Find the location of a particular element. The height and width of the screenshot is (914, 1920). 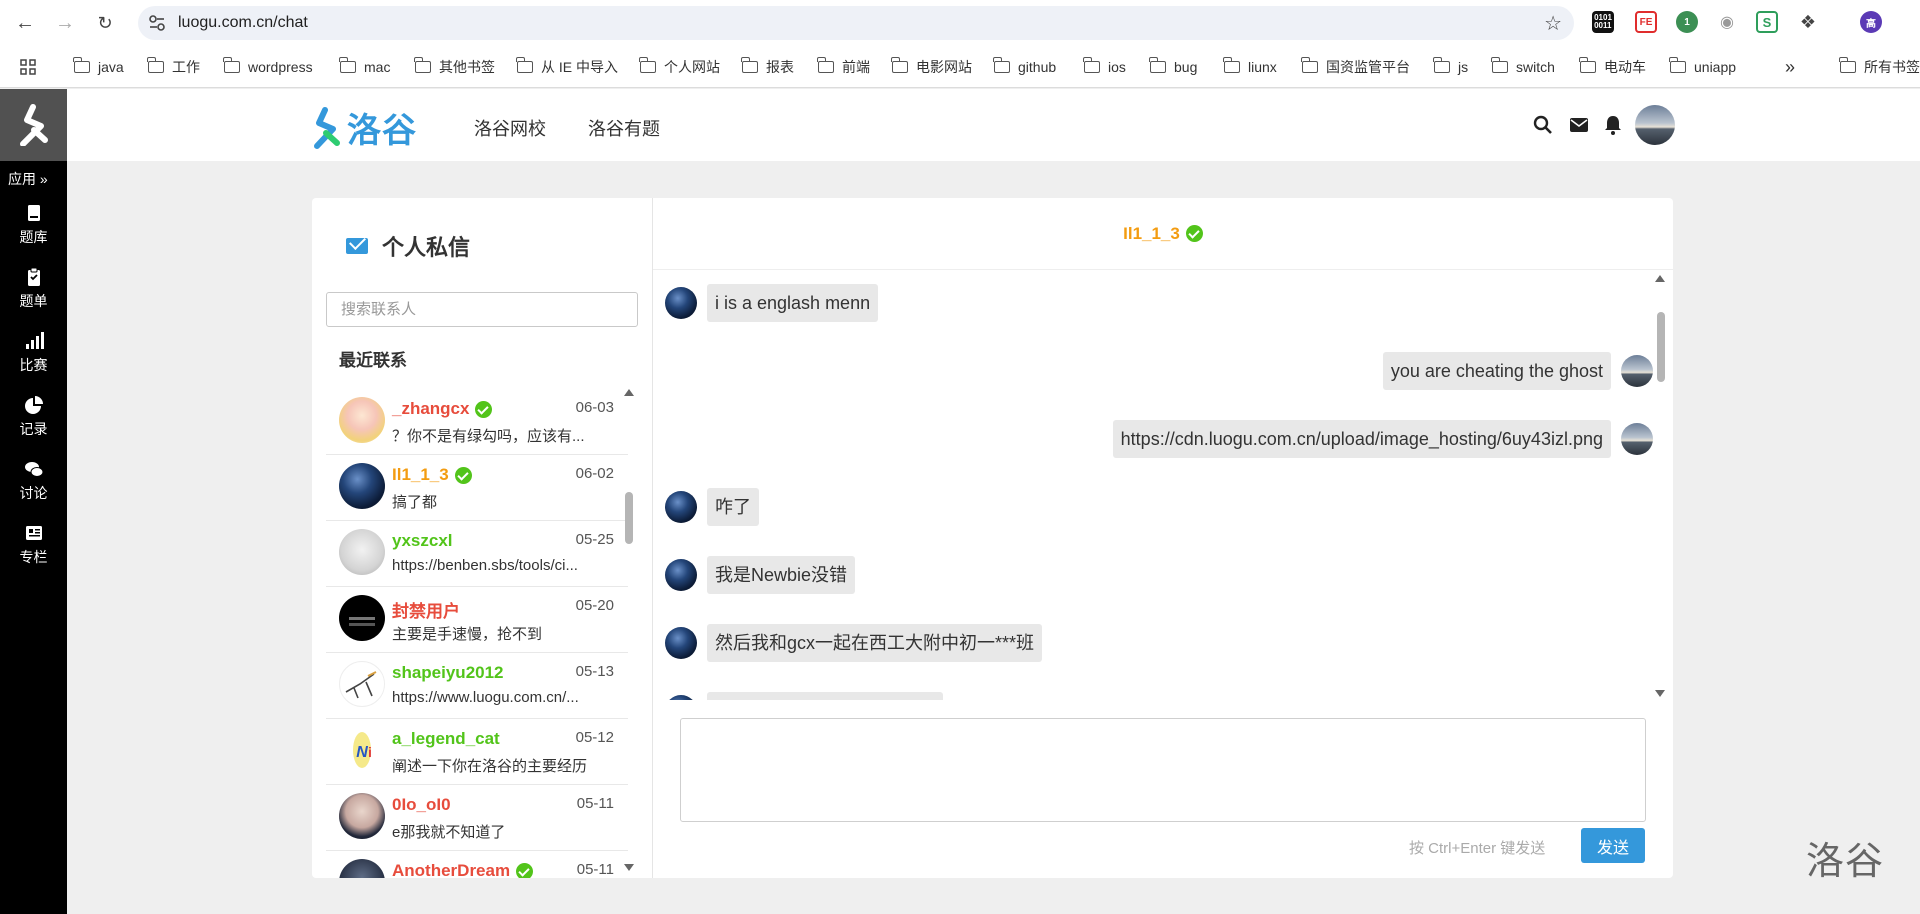

url-text: luogu.com.cn/chat is located at coordinates (243, 23).